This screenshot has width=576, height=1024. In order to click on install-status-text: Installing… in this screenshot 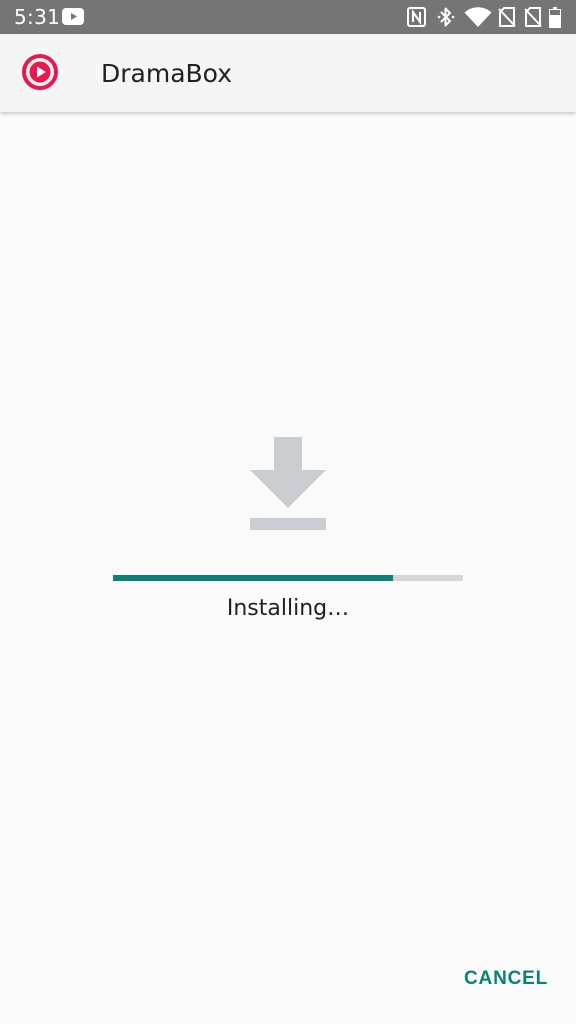, I will do `click(288, 608)`.